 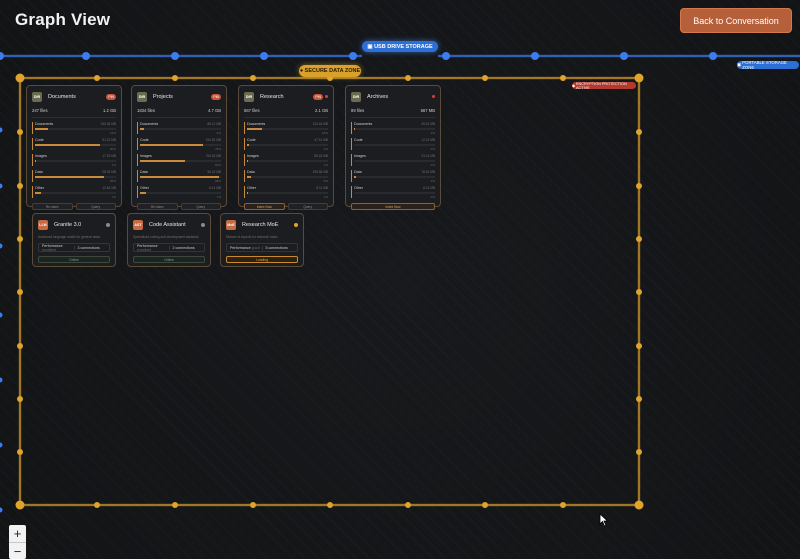 I want to click on category-size: 12.13 MB, so click(x=428, y=140).